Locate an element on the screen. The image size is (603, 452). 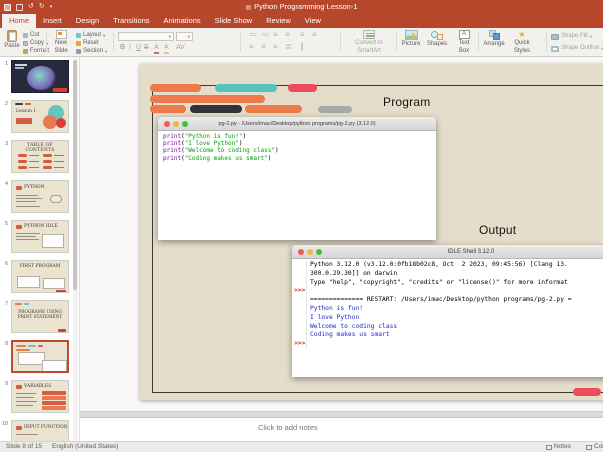
bullets-button: ≔ is located at coordinates (253, 35).